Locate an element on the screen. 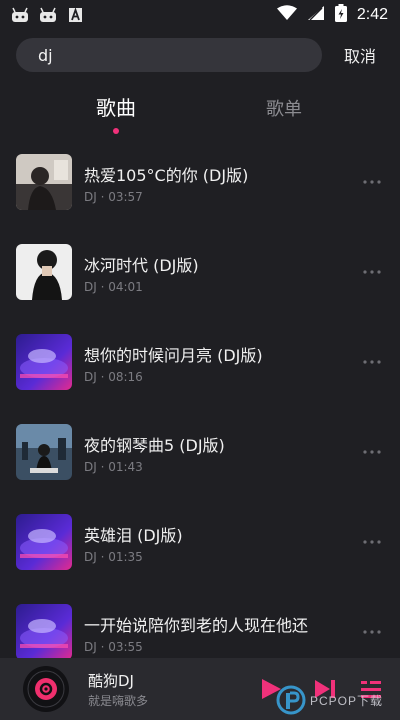 This screenshot has height=720, width=400. song-title: 英雄泪 (DJ版) is located at coordinates (133, 535).